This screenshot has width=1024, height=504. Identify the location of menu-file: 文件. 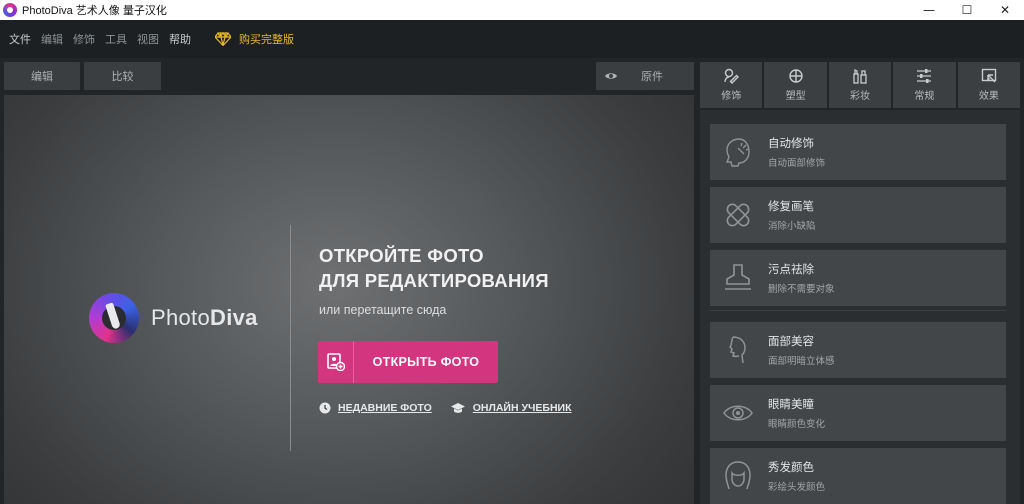
(20, 39).